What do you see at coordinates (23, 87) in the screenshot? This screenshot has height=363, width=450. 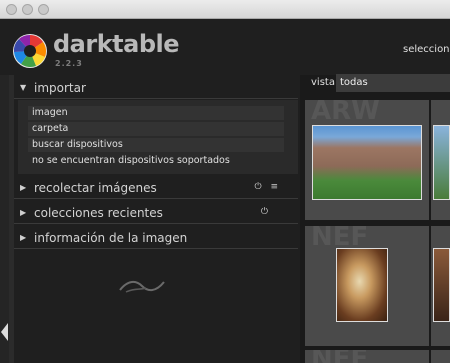 I see `expand-down-icon: ▼` at bounding box center [23, 87].